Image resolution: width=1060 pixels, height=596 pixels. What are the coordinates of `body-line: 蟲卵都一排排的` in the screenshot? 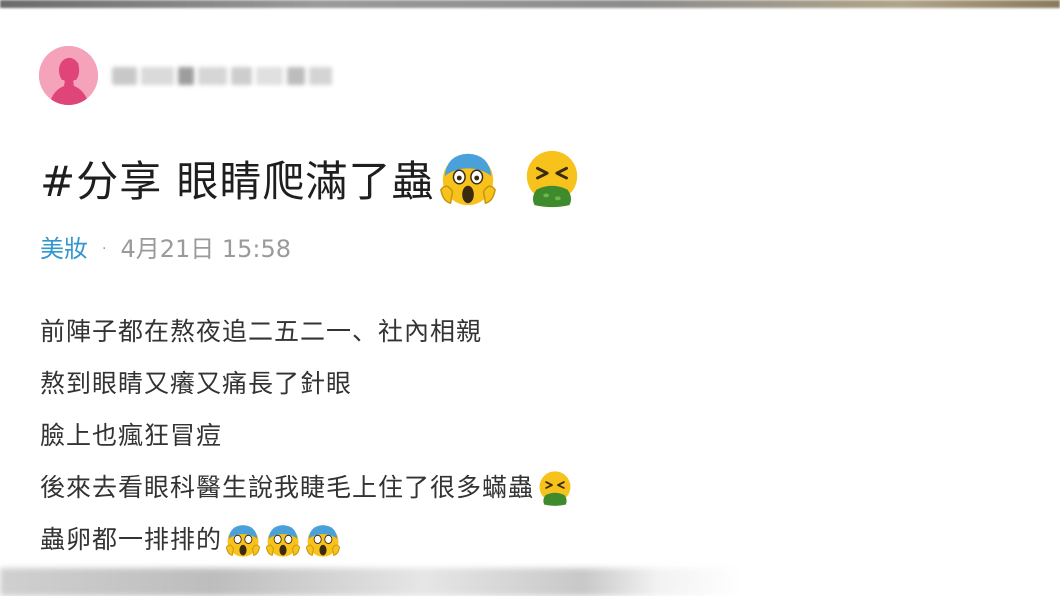 It's located at (307, 540).